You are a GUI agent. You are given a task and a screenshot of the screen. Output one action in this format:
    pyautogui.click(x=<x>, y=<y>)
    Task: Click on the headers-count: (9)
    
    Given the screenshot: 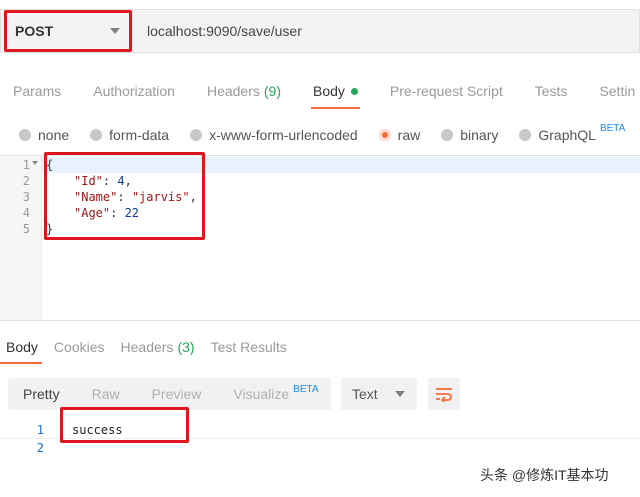 What is the action you would take?
    pyautogui.click(x=272, y=91)
    